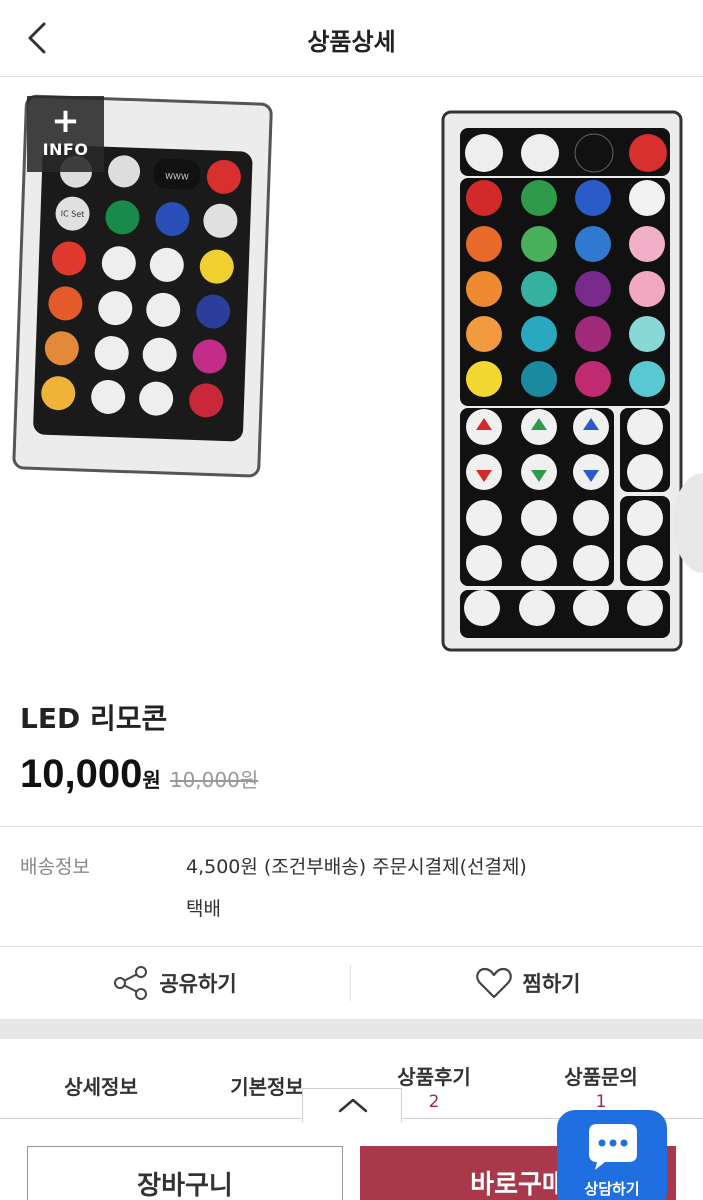  I want to click on tab-detail-info: 상세정보, so click(101, 1079).